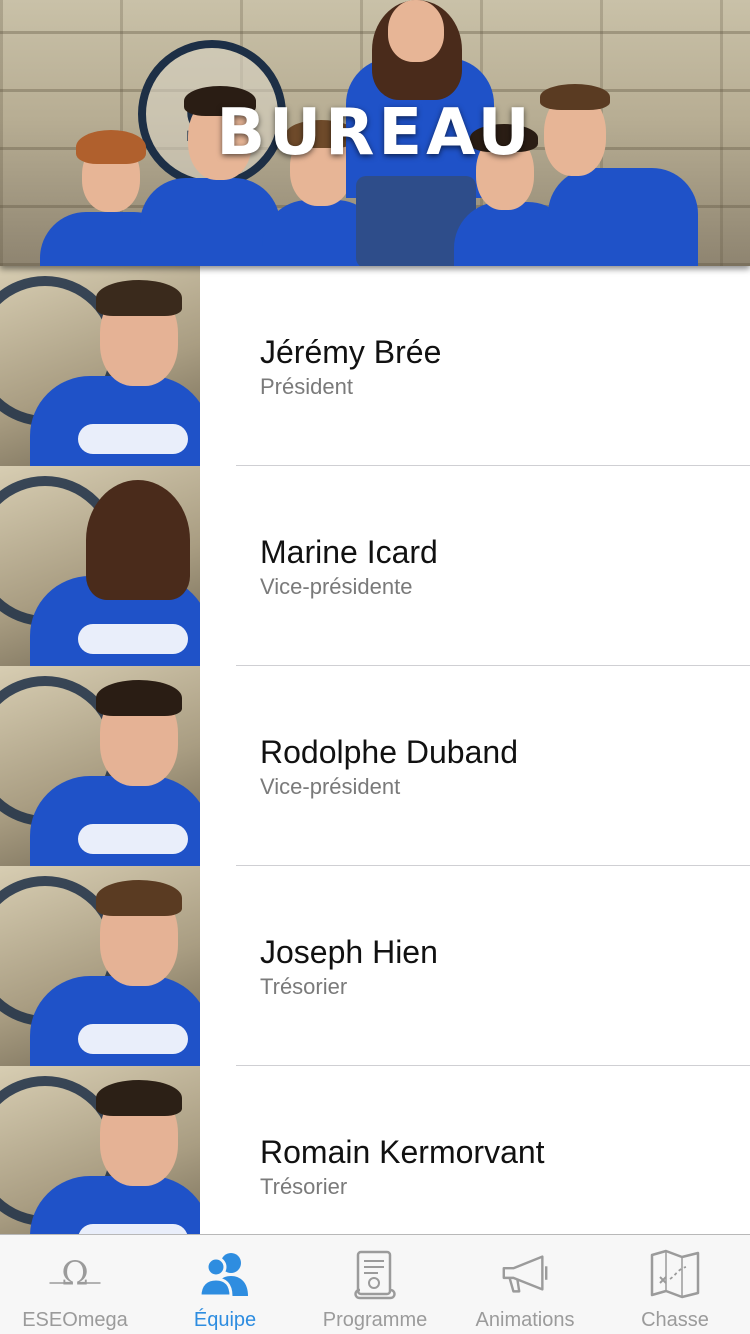 Image resolution: width=750 pixels, height=1334 pixels. I want to click on tab-equipe: Équipe, so click(225, 1284).